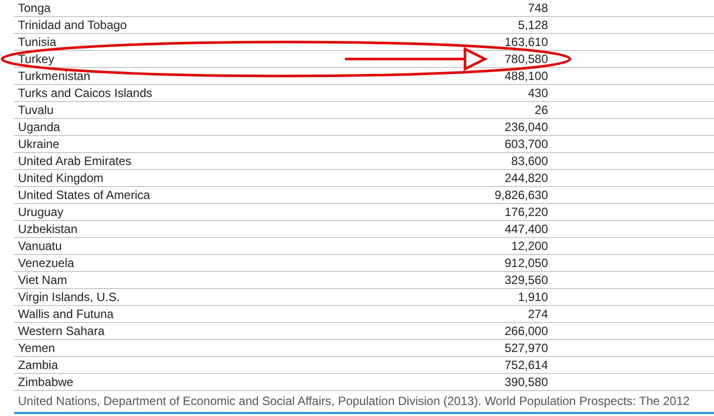 This screenshot has height=416, width=714. Describe the element at coordinates (85, 93) in the screenshot. I see `country-cell-text: Turks and Caicos Islands` at that location.